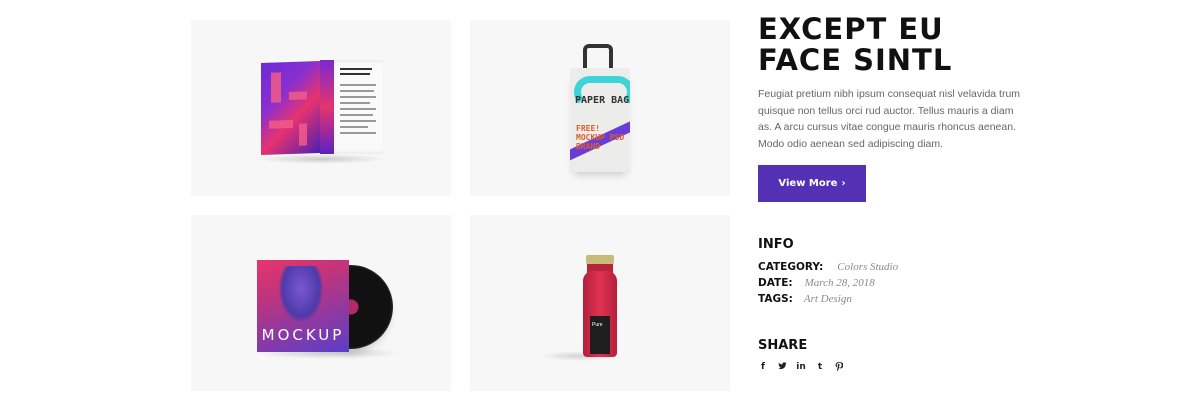 Image resolution: width=1200 pixels, height=405 pixels. I want to click on info-row-tags: TAGS: Art Design, so click(805, 299).